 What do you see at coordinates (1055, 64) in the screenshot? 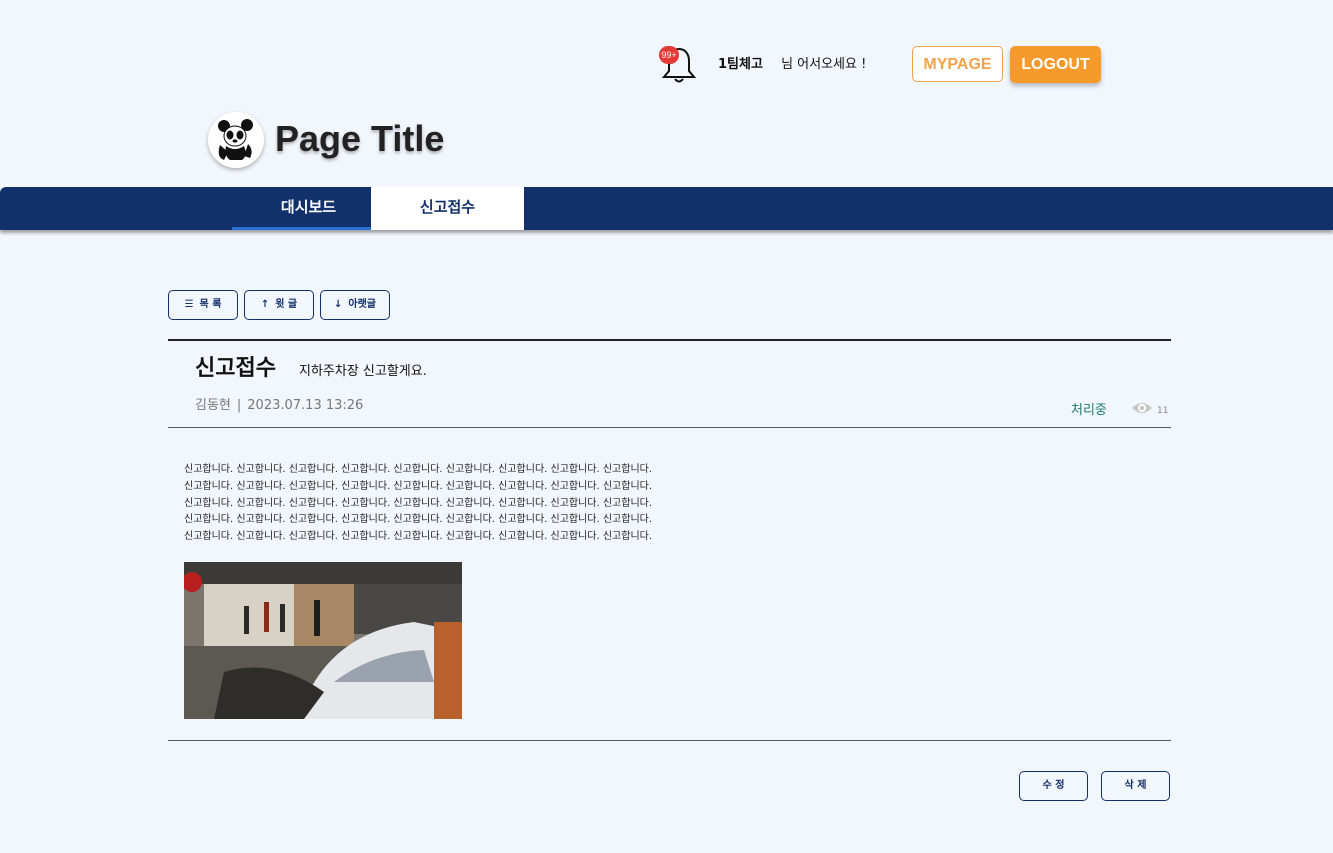
I see `logout-button: LOGOUT` at bounding box center [1055, 64].